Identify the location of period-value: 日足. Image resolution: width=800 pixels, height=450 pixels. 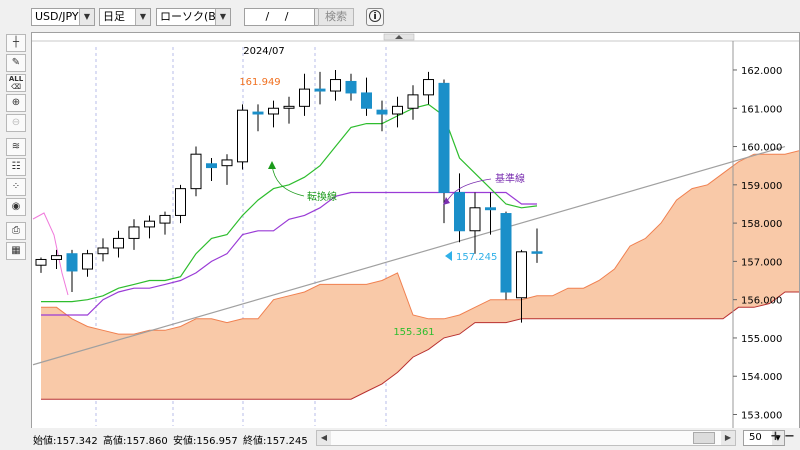
(114, 16).